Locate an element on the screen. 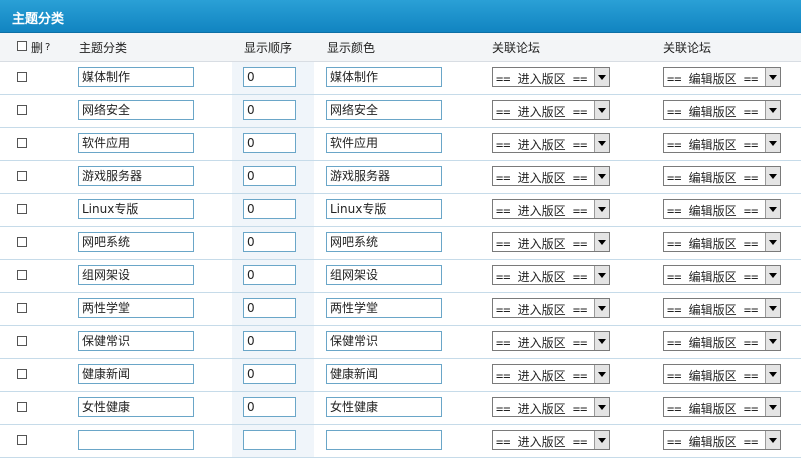 This screenshot has height=458, width=801. display-color-input: Linux专版 is located at coordinates (384, 209).